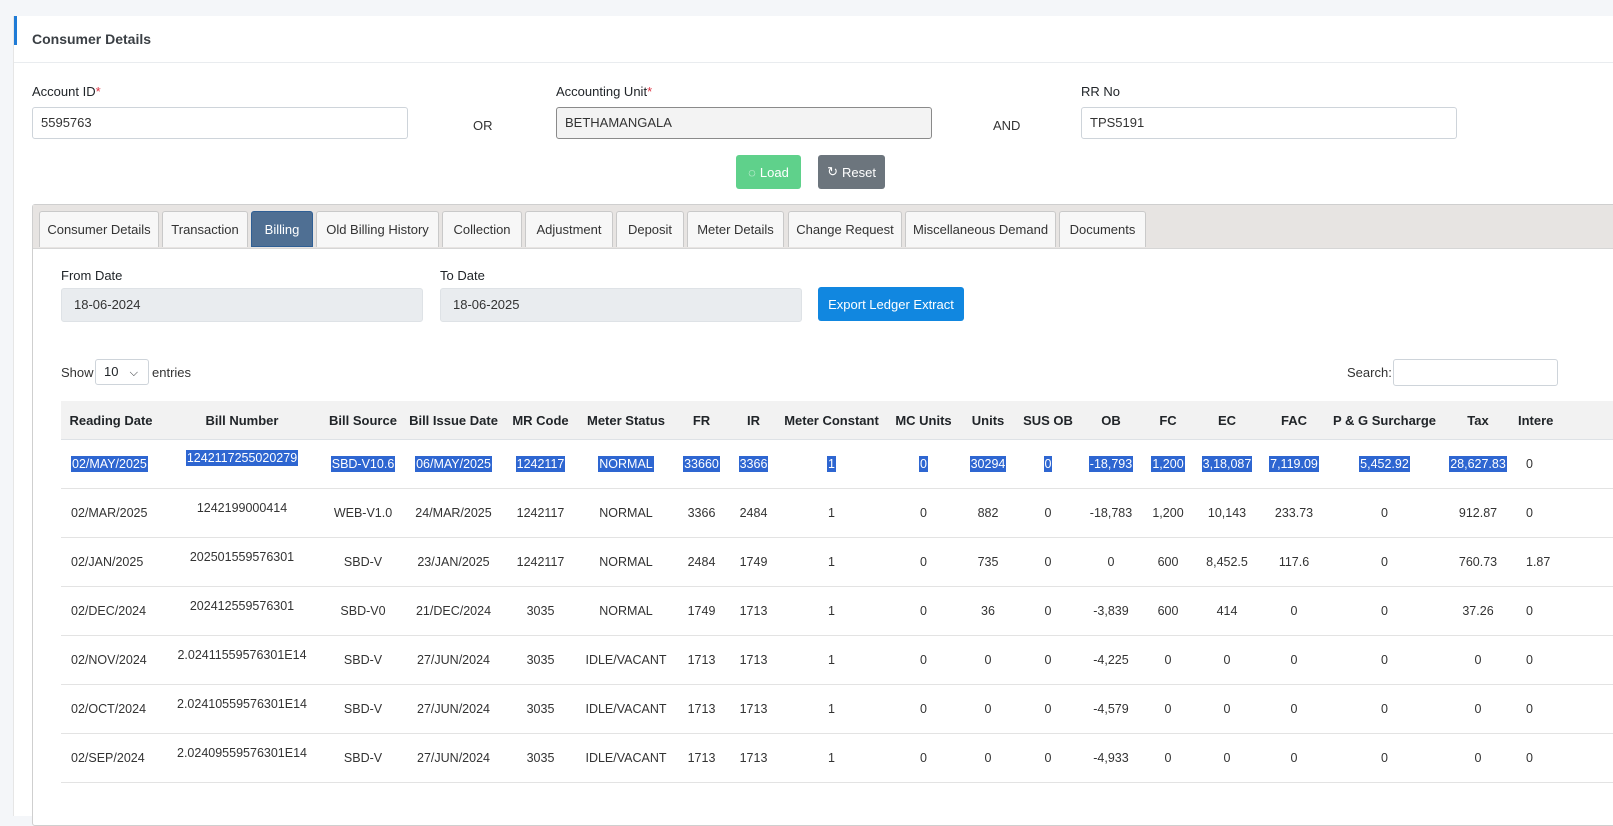 This screenshot has width=1613, height=826. I want to click on column-header: SUS OB, so click(1048, 420).